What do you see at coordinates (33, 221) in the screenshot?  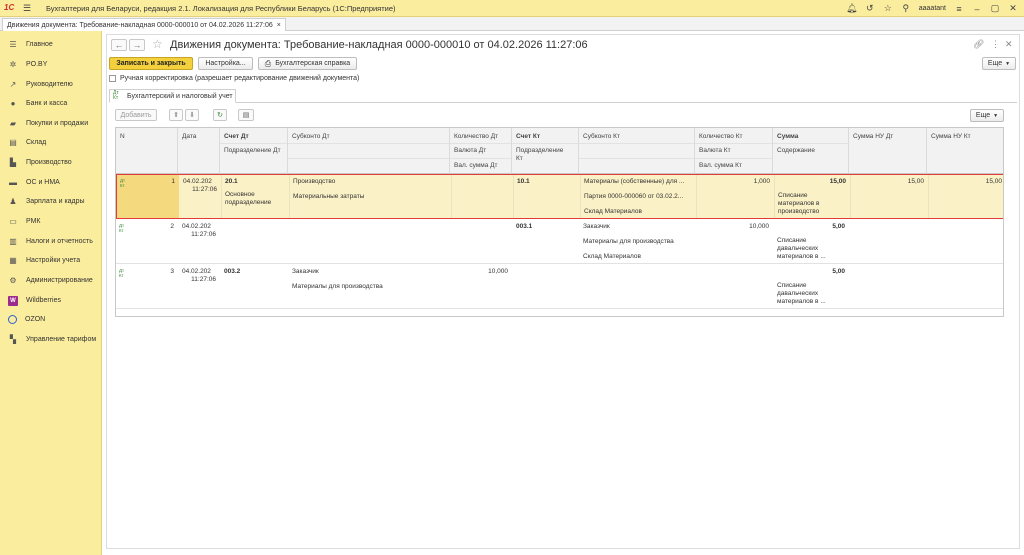 I see `sidebar-item-label: РМК` at bounding box center [33, 221].